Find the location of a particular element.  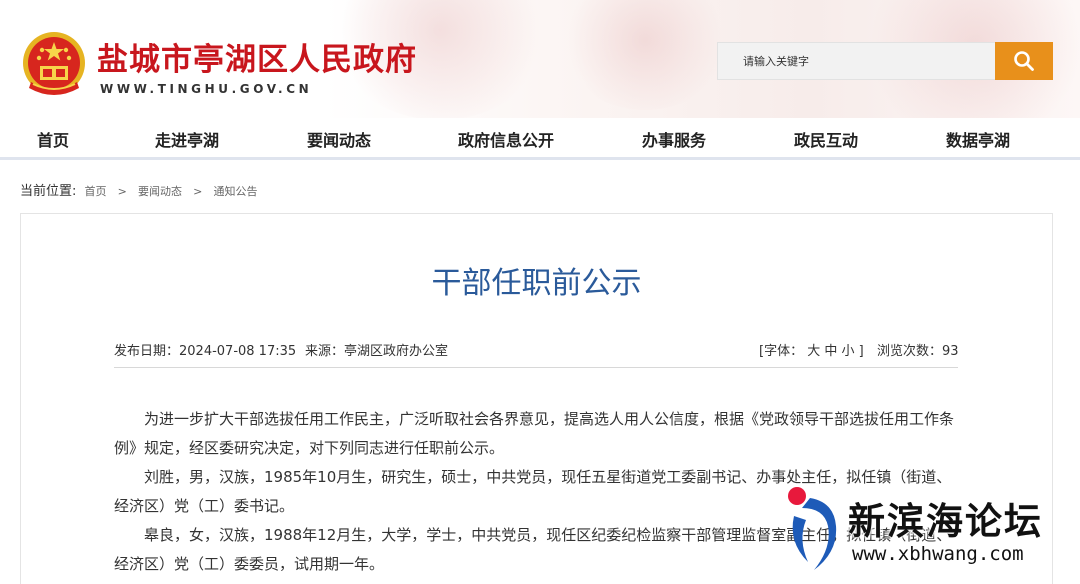

search-icon is located at coordinates (1024, 61).